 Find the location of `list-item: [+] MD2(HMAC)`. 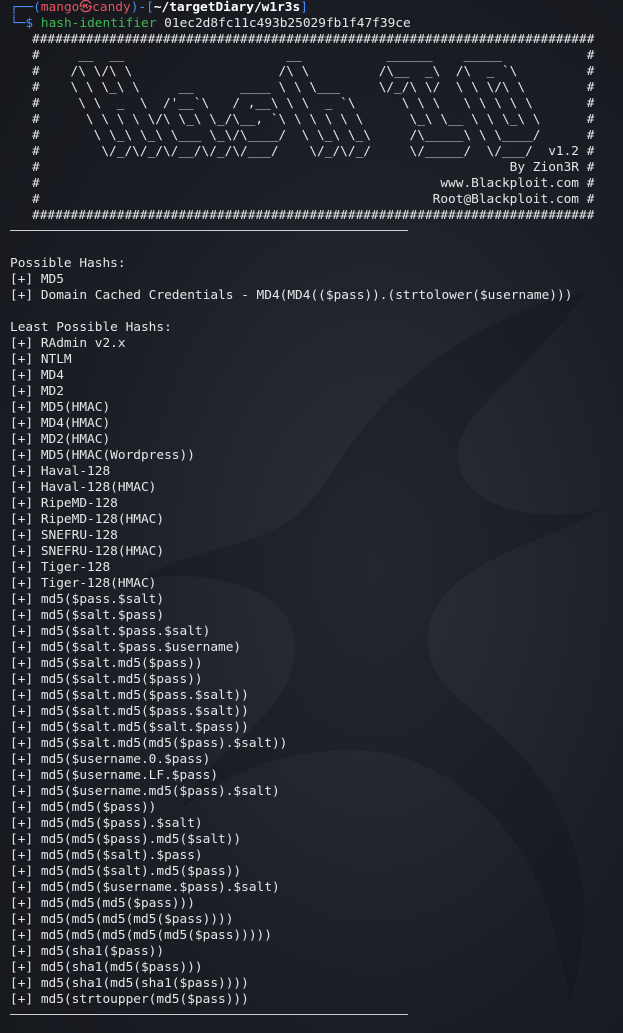

list-item: [+] MD2(HMAC) is located at coordinates (60, 439).